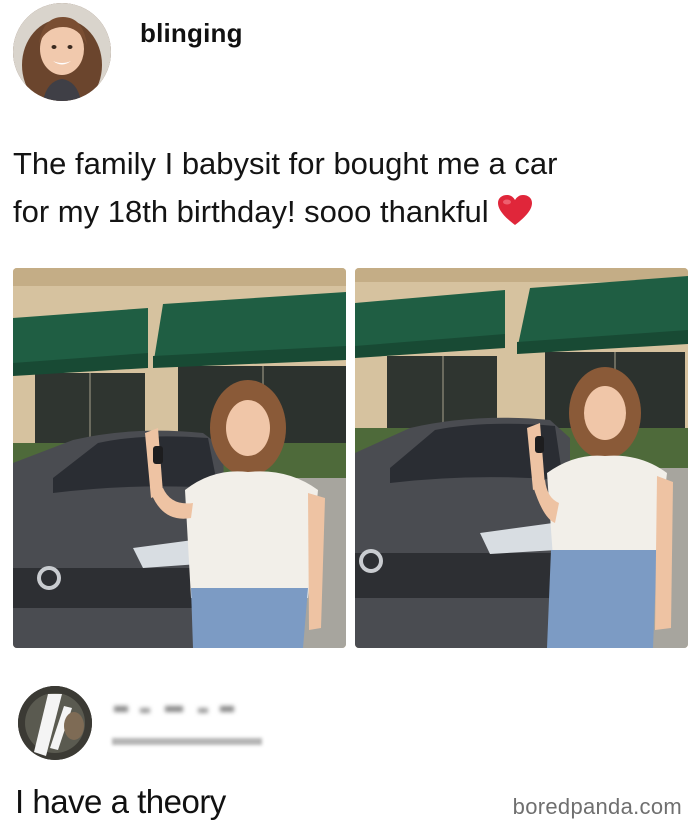  Describe the element at coordinates (515, 216) in the screenshot. I see `heart-icon` at that location.